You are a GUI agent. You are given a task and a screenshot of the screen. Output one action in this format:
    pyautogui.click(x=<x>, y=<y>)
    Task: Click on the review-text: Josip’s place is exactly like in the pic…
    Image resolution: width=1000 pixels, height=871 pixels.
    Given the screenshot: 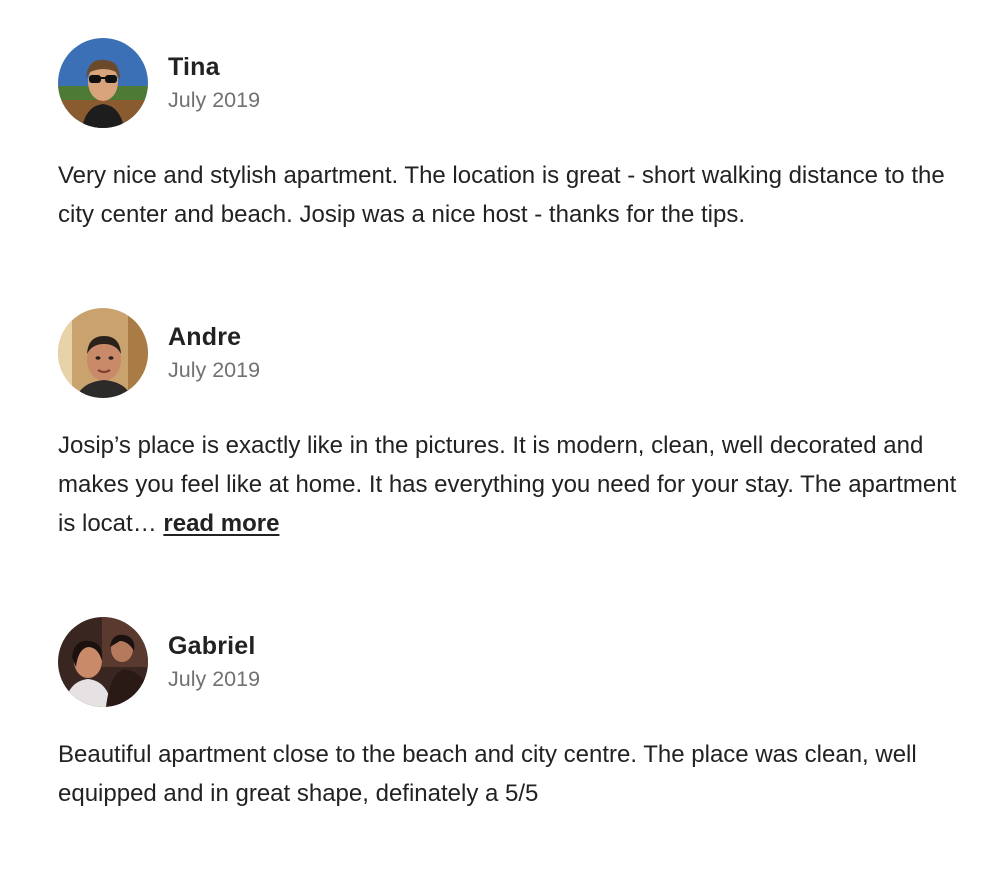 What is the action you would take?
    pyautogui.click(x=518, y=484)
    